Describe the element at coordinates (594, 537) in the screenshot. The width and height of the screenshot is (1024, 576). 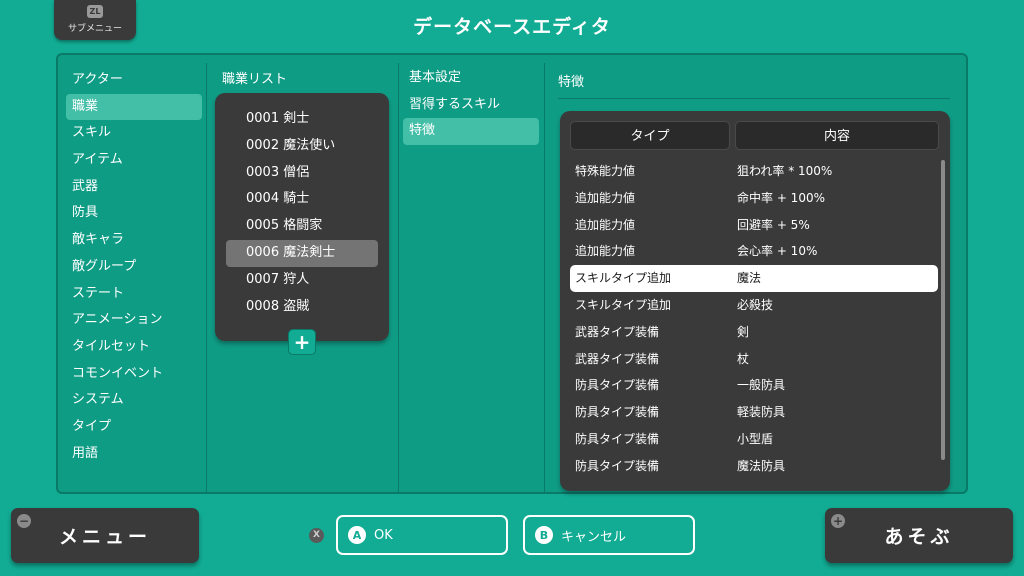
I see `cancel-button-label: キャンセル` at that location.